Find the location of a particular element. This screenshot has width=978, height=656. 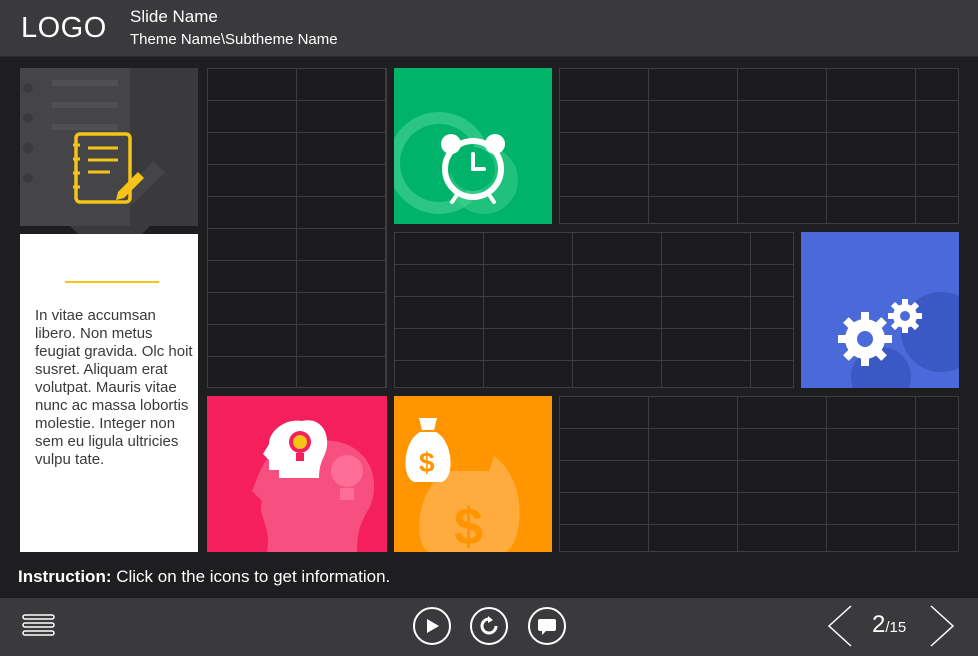

idea-tile is located at coordinates (297, 474).